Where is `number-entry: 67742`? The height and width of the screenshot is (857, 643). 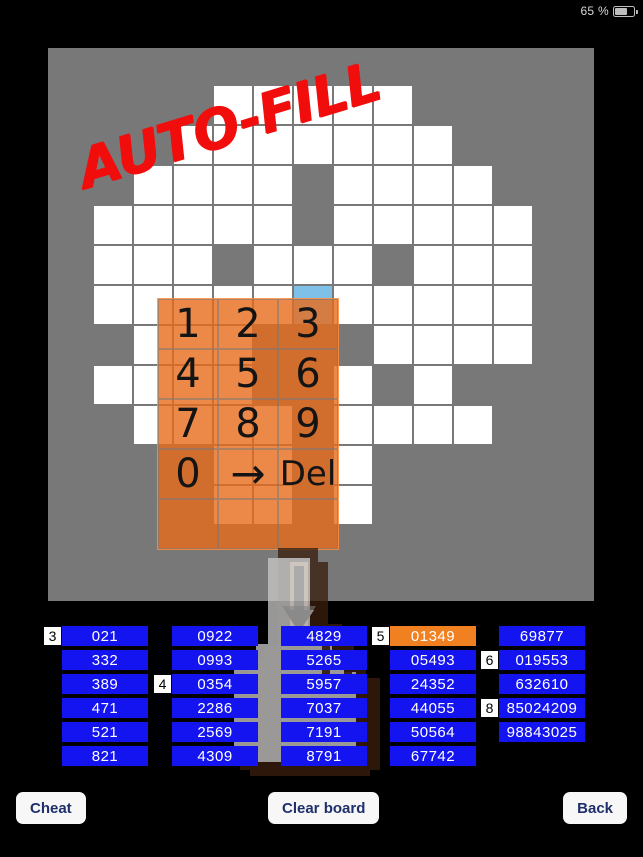
number-entry: 67742 is located at coordinates (433, 756).